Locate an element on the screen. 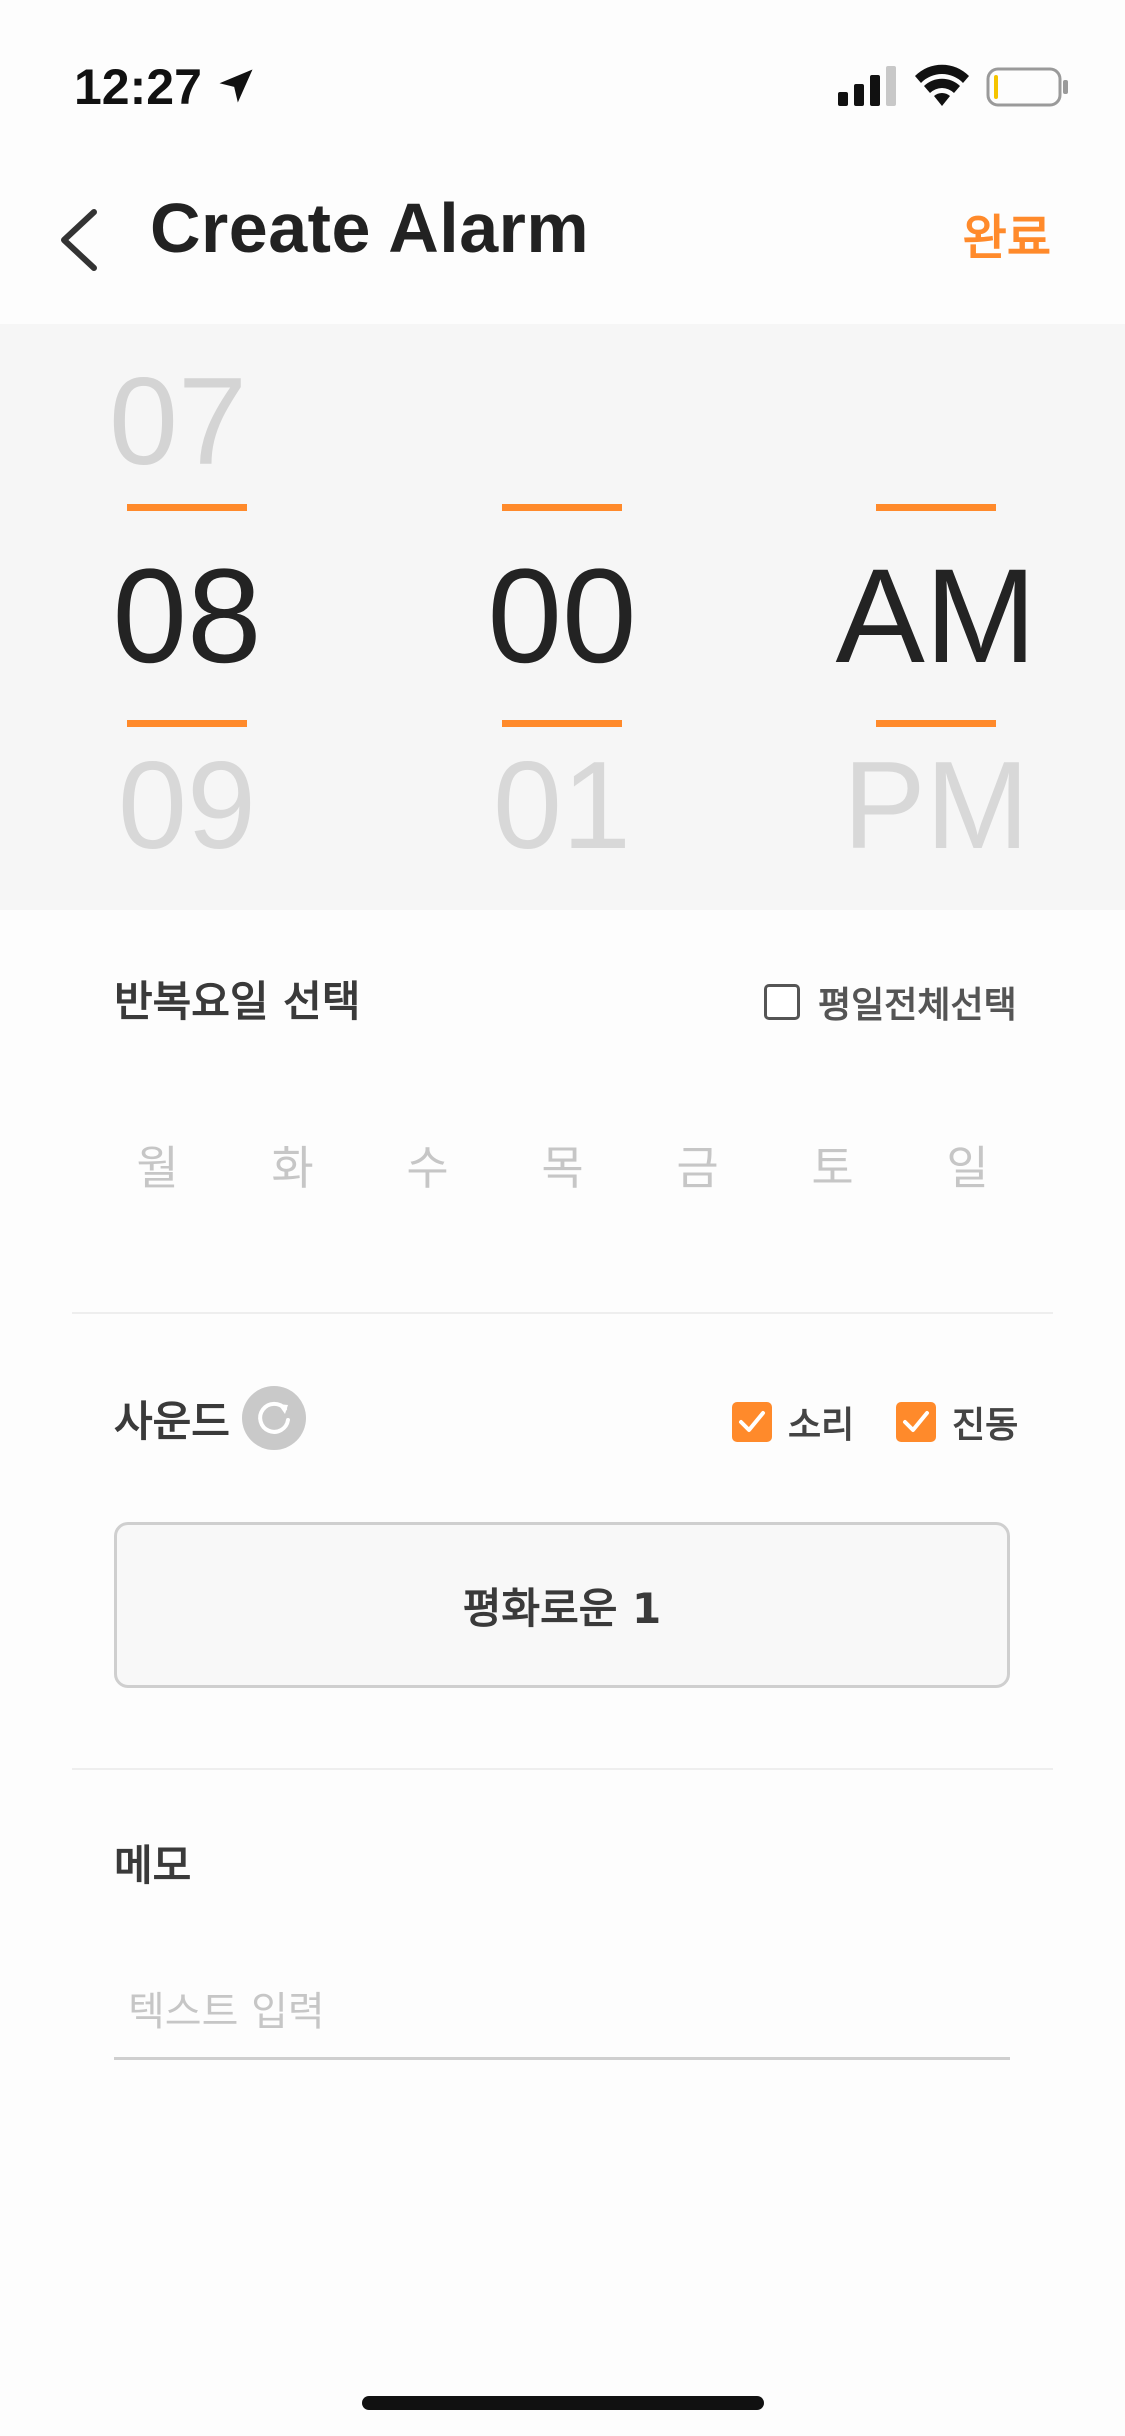 This screenshot has width=1125, height=2436. day-thu: 목 is located at coordinates (562, 1165).